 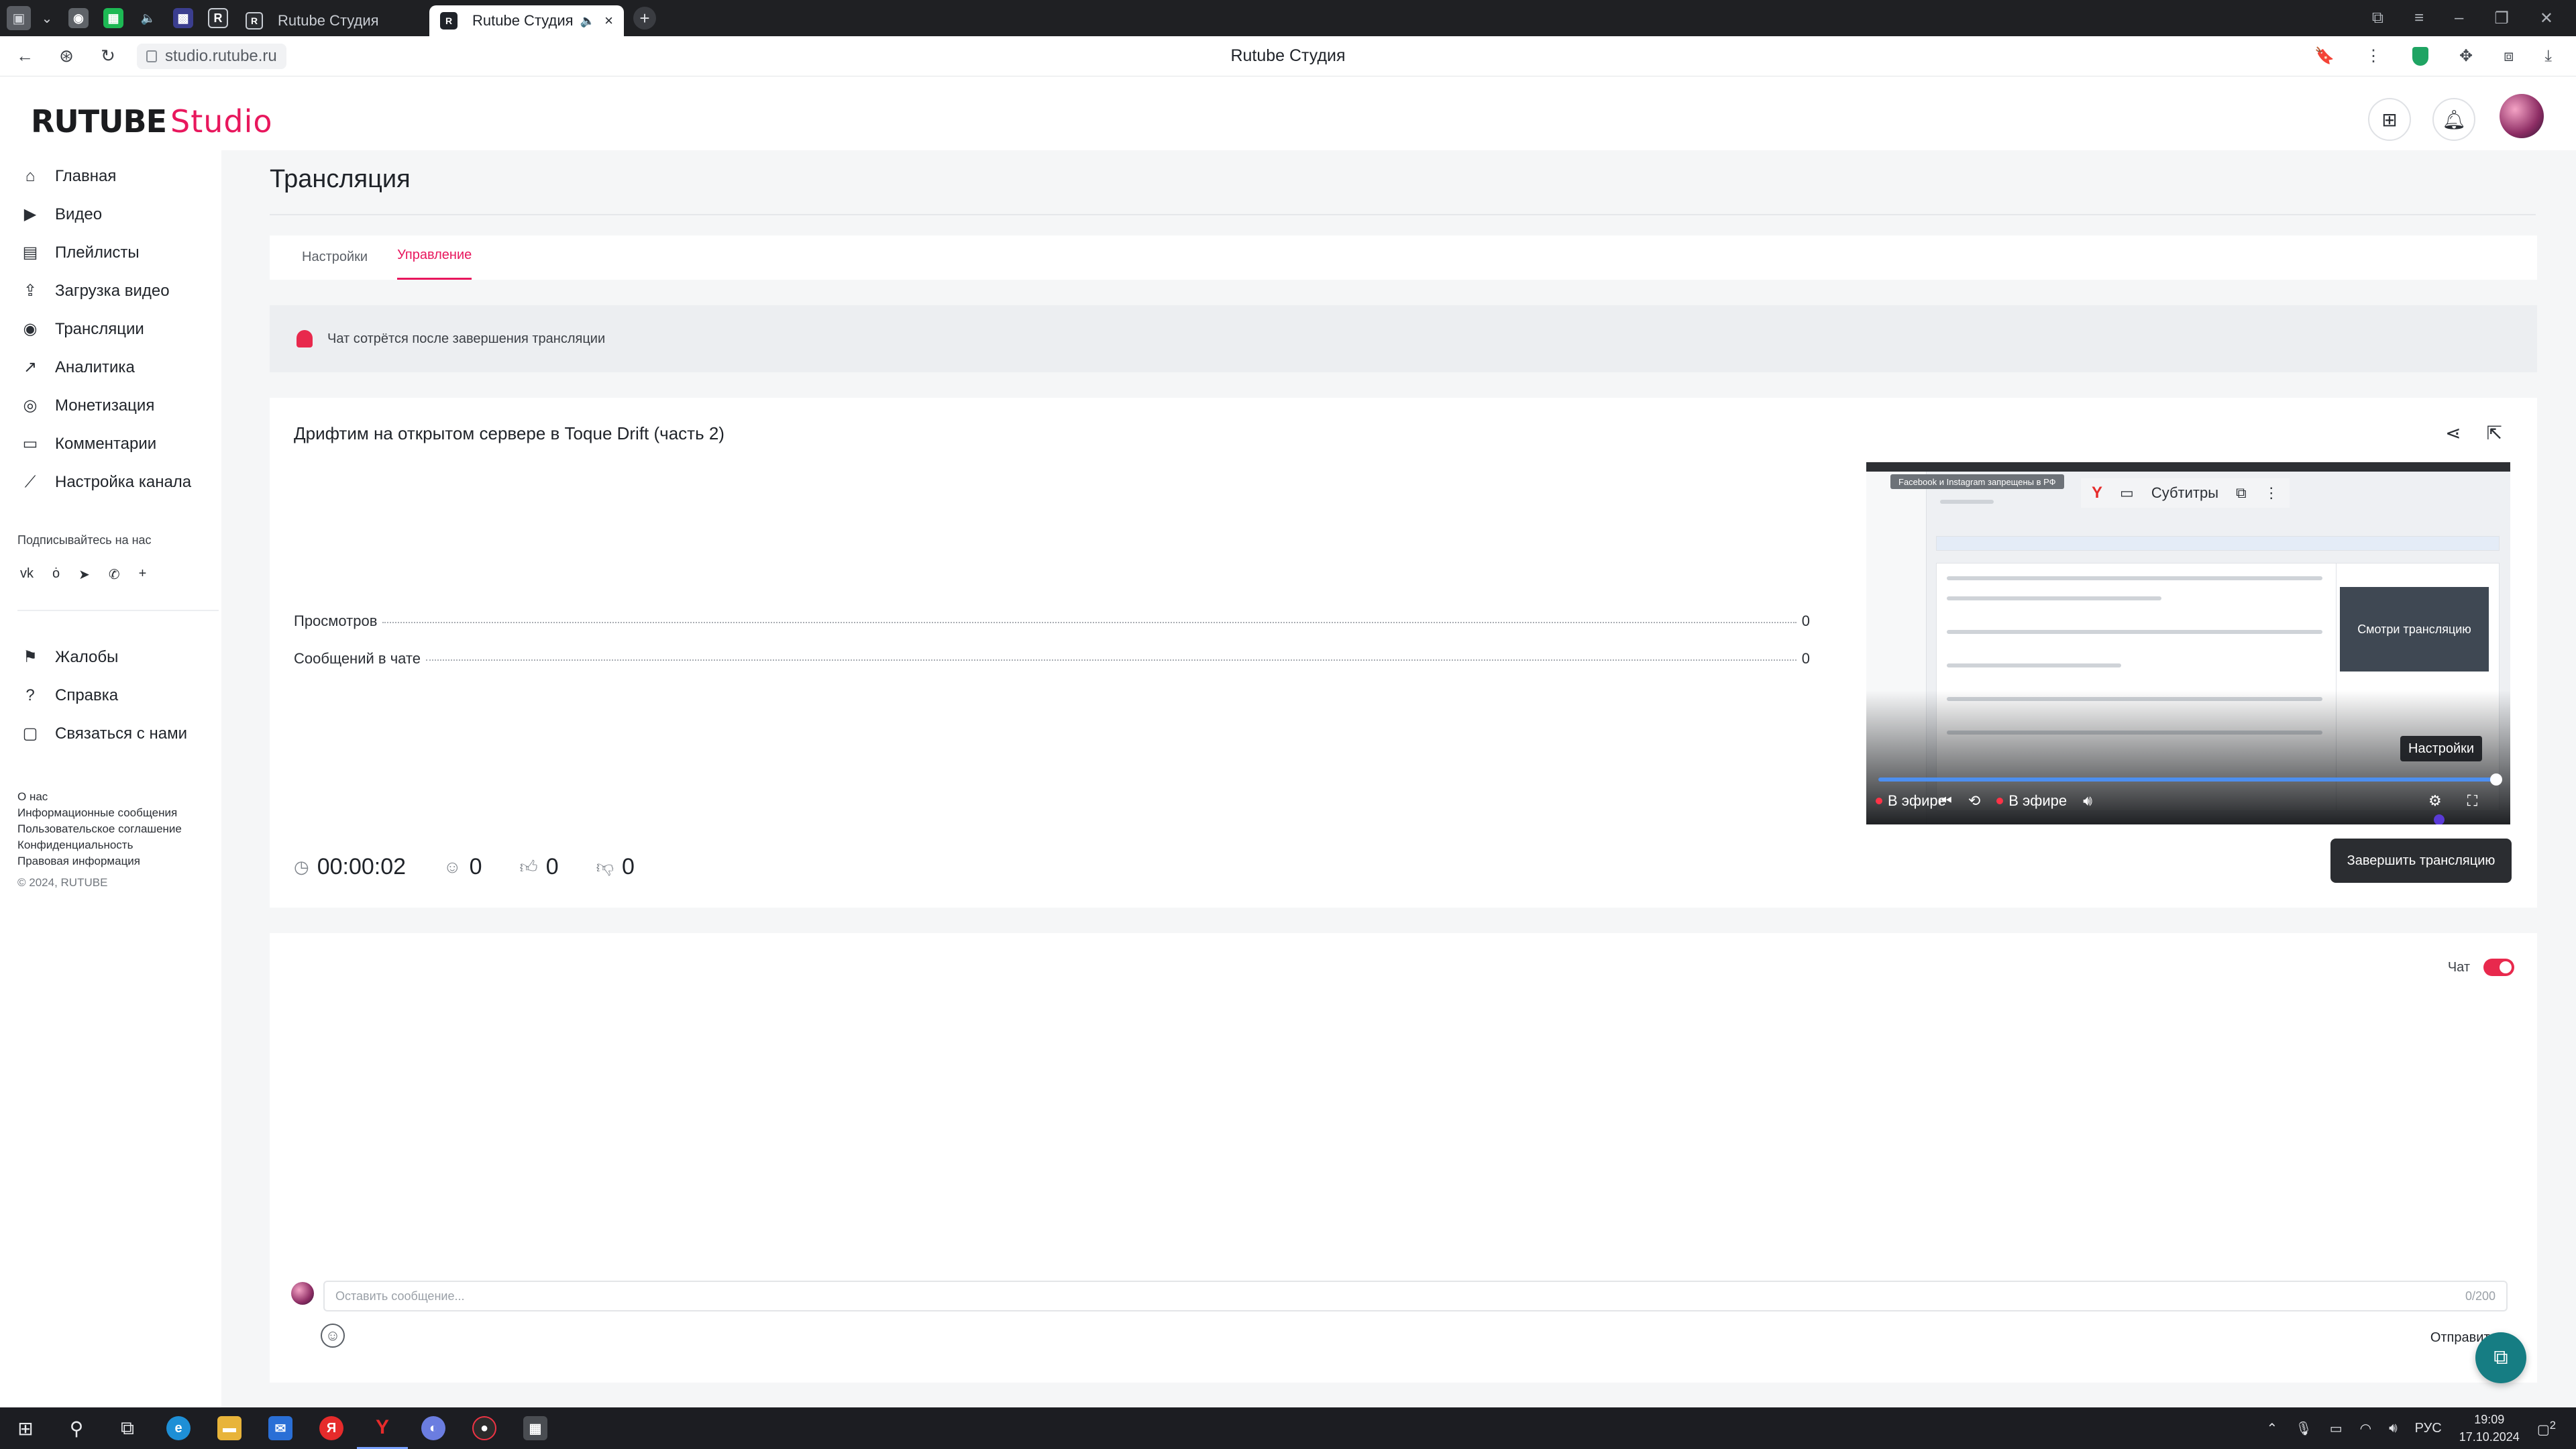 What do you see at coordinates (110, 733) in the screenshot?
I see `sidebar-item-contact: ▢ Связаться с нами` at bounding box center [110, 733].